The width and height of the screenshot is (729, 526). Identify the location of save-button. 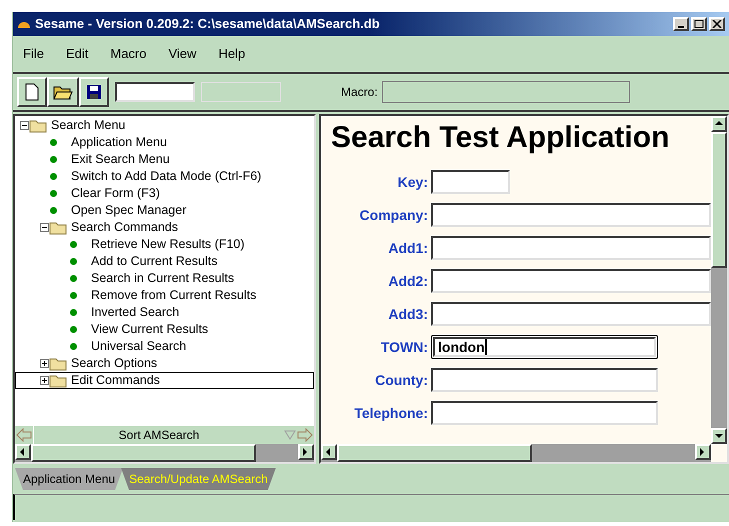
(94, 92).